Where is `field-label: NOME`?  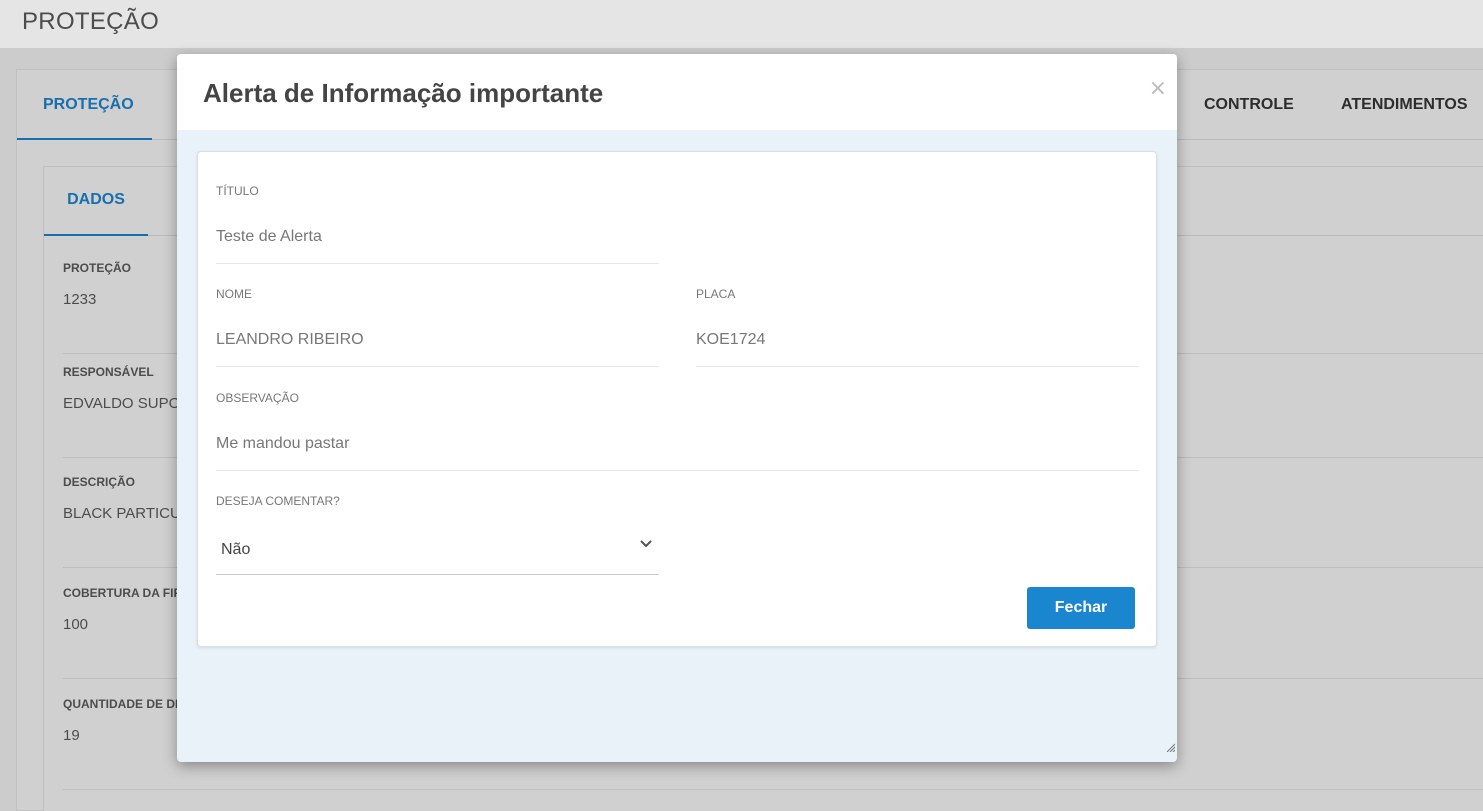
field-label: NOME is located at coordinates (234, 294).